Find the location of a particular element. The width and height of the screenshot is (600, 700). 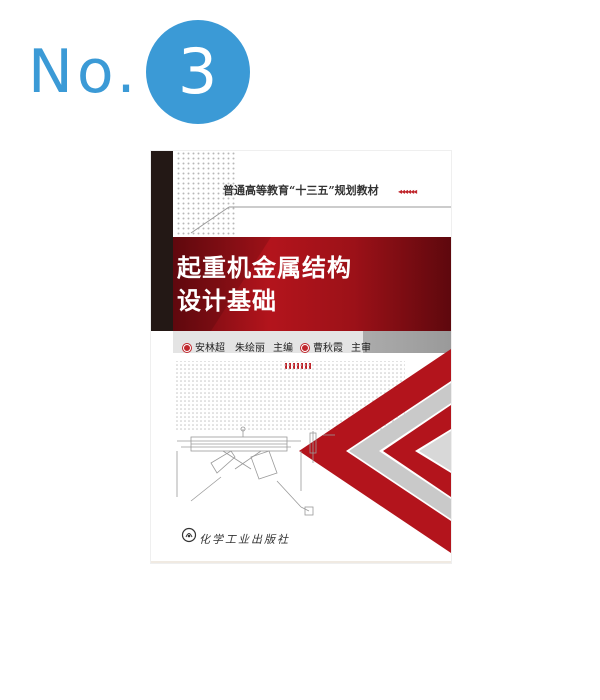

rank-badge: No. 3 is located at coordinates (139, 72).